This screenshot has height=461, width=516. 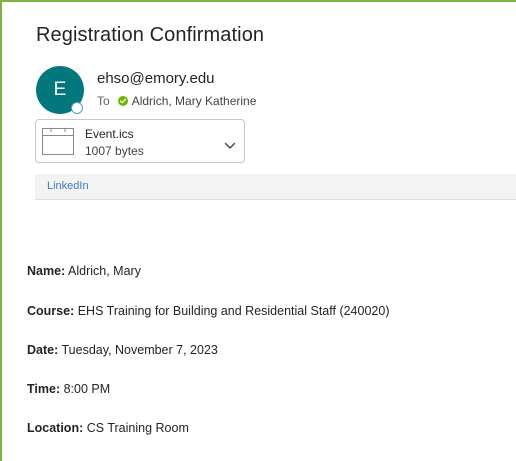 What do you see at coordinates (150, 35) in the screenshot?
I see `email-subject: Registration Confirmation` at bounding box center [150, 35].